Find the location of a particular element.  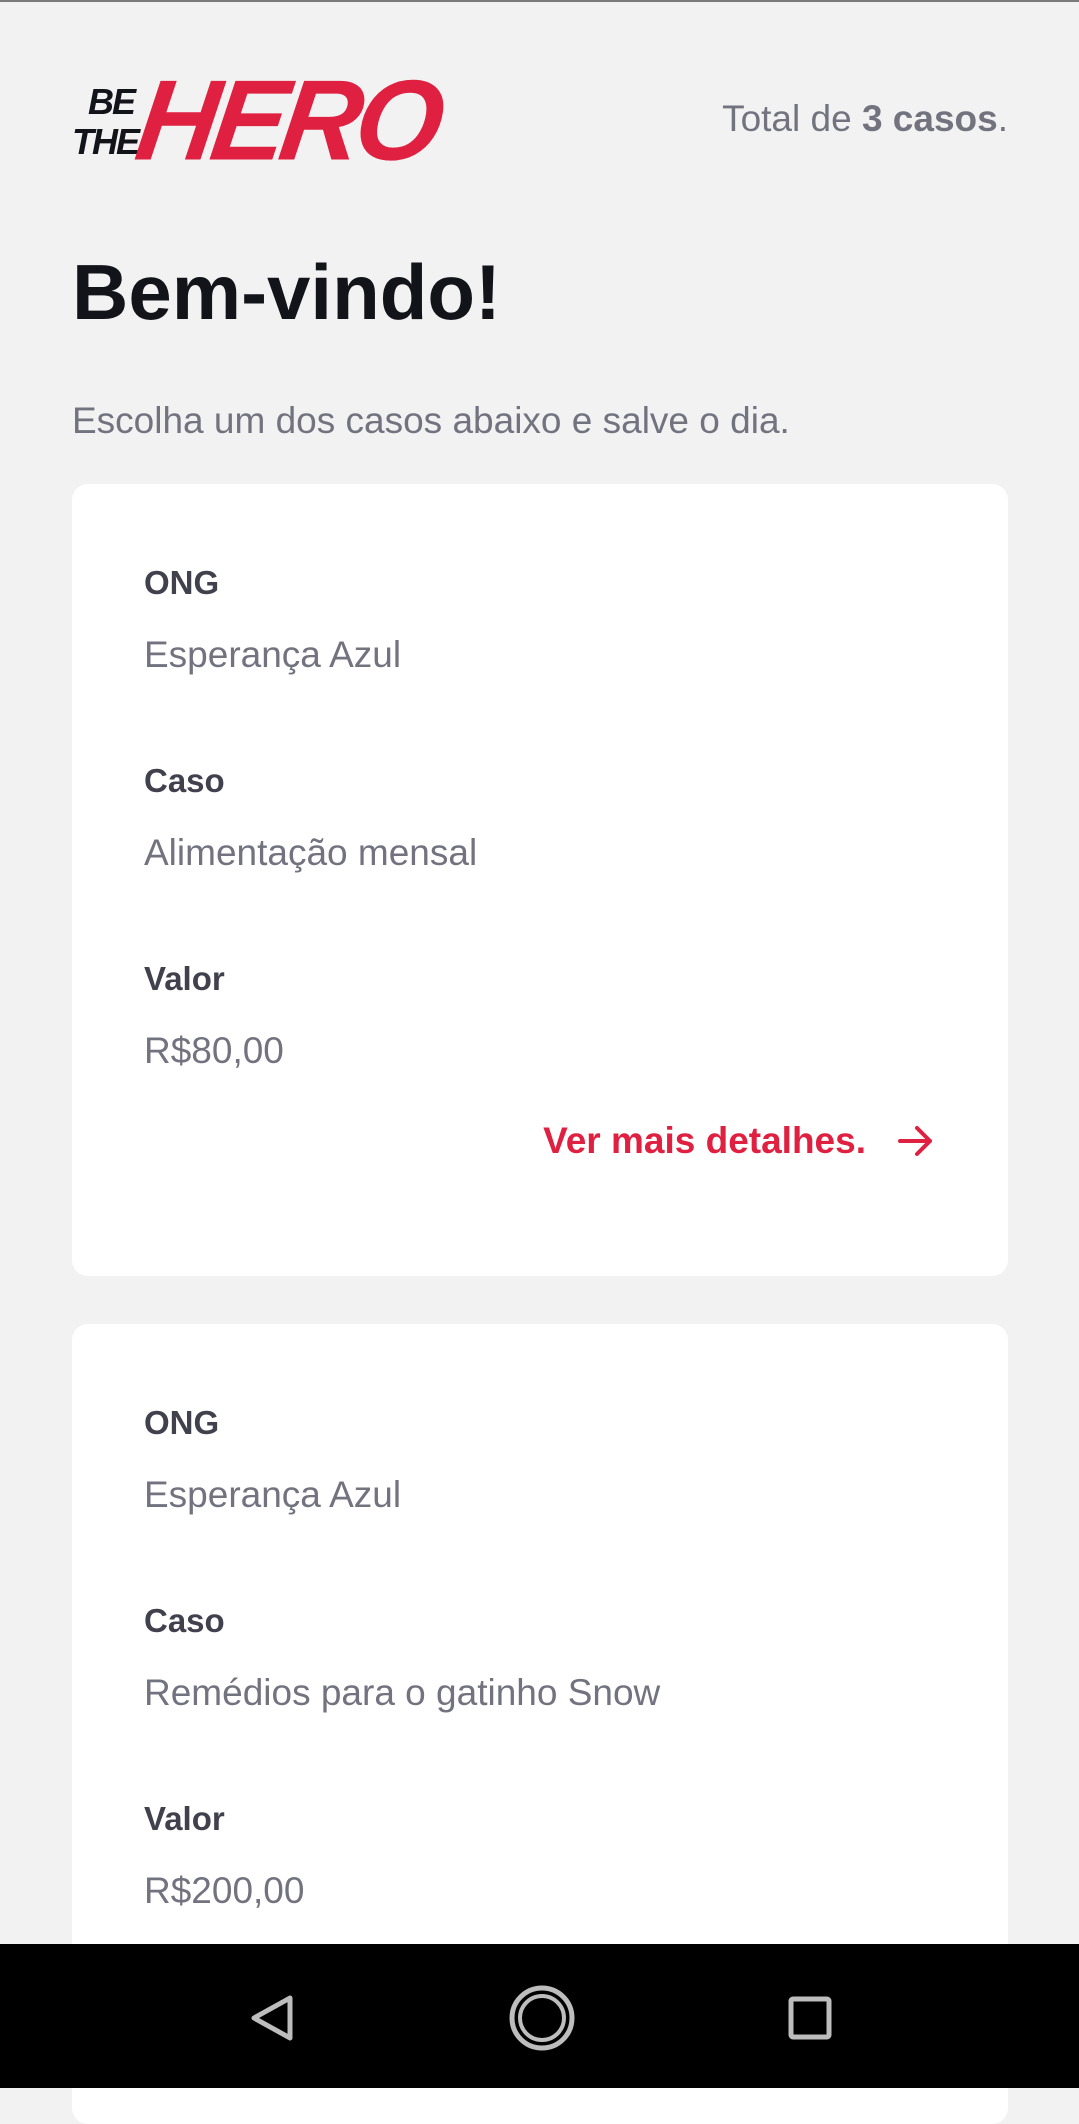

details-button: Ver mais detalhes. is located at coordinates (739, 1141).